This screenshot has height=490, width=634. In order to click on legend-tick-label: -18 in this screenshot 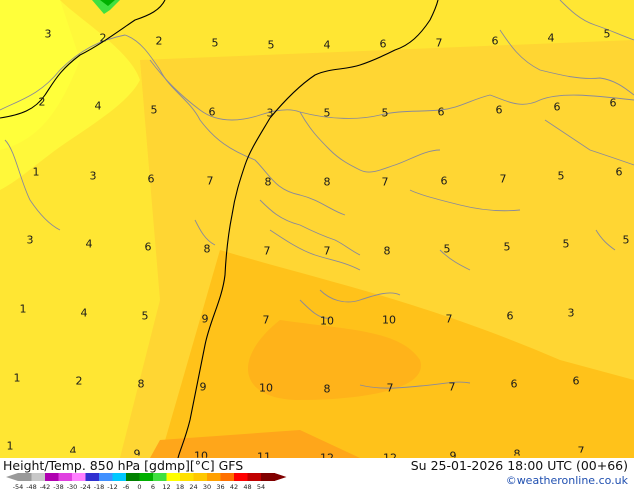, I will do `click(99, 486)`.